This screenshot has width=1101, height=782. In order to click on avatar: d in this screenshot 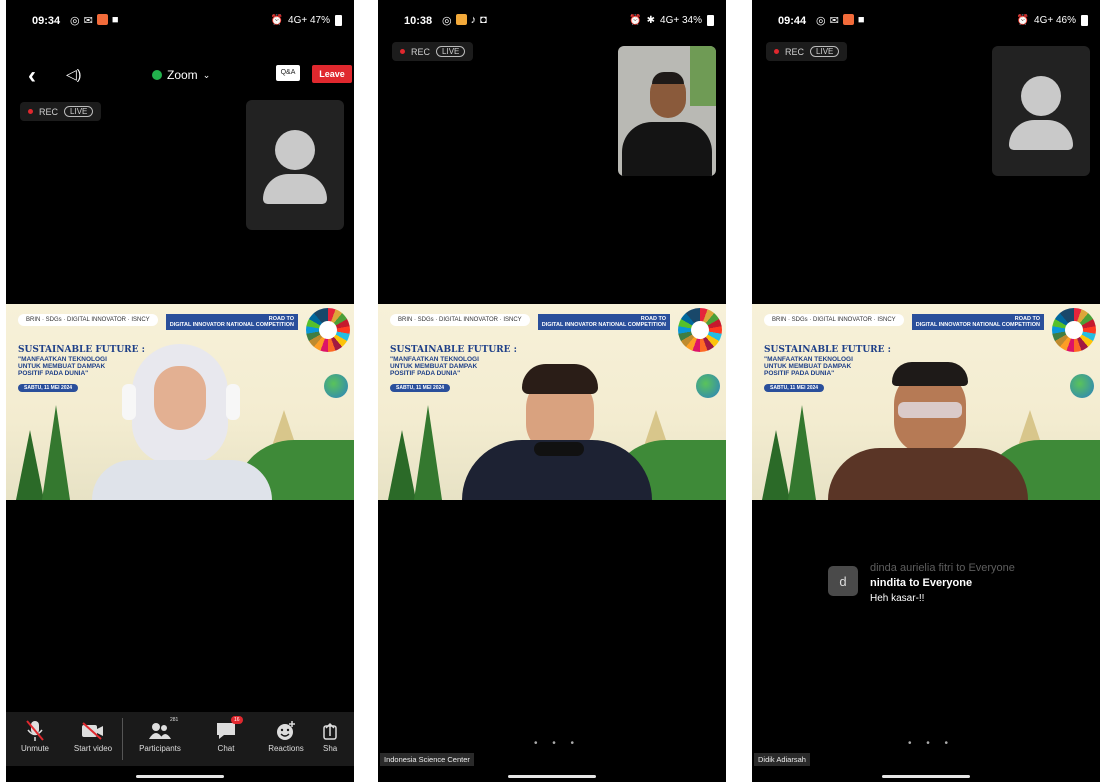, I will do `click(843, 581)`.